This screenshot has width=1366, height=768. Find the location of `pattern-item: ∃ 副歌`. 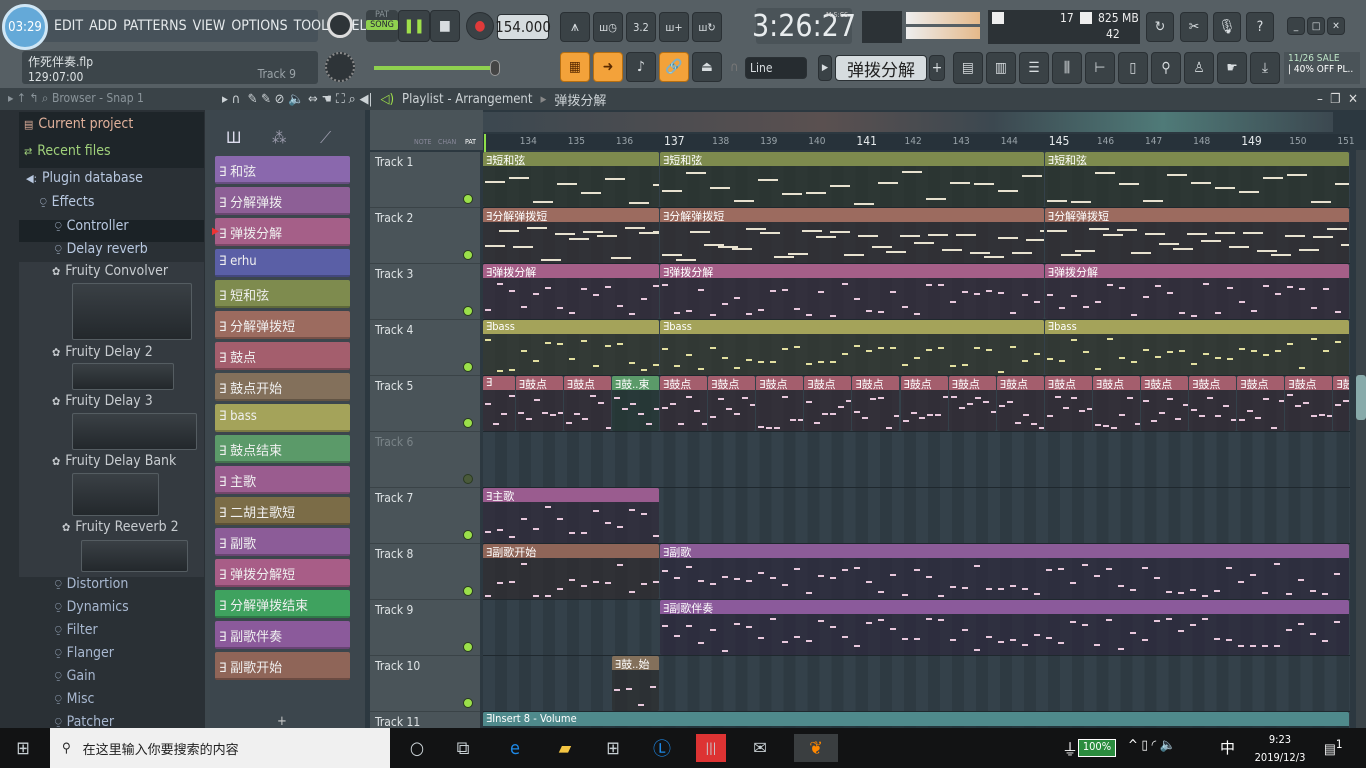

pattern-item: ∃ 副歌 is located at coordinates (282, 542).